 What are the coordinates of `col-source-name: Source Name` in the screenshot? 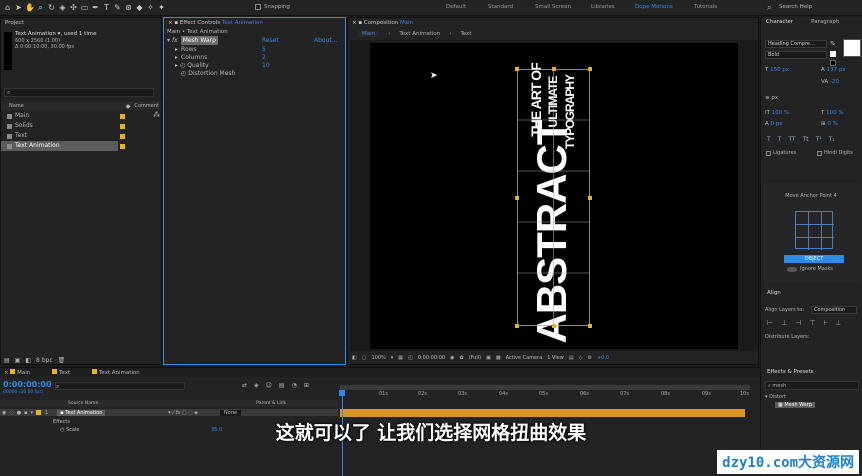 It's located at (83, 403).